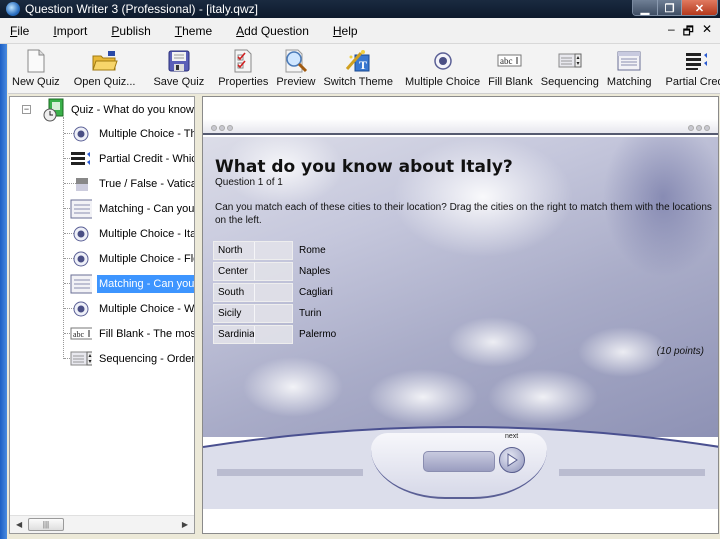 This screenshot has height=539, width=720. I want to click on menu-help-mnemonic: H, so click(337, 30).